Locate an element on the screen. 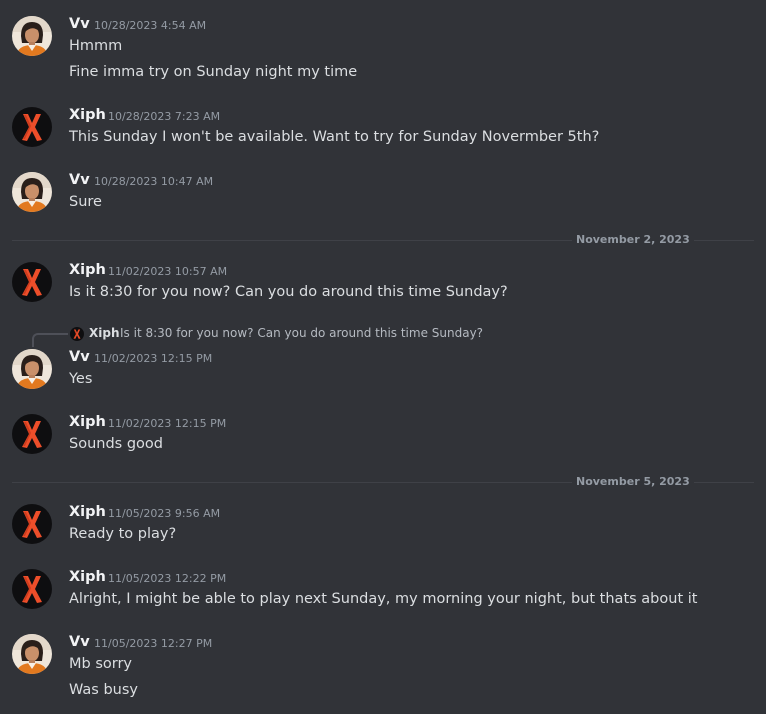 The height and width of the screenshot is (714, 766). reply-spine is located at coordinates (50, 340).